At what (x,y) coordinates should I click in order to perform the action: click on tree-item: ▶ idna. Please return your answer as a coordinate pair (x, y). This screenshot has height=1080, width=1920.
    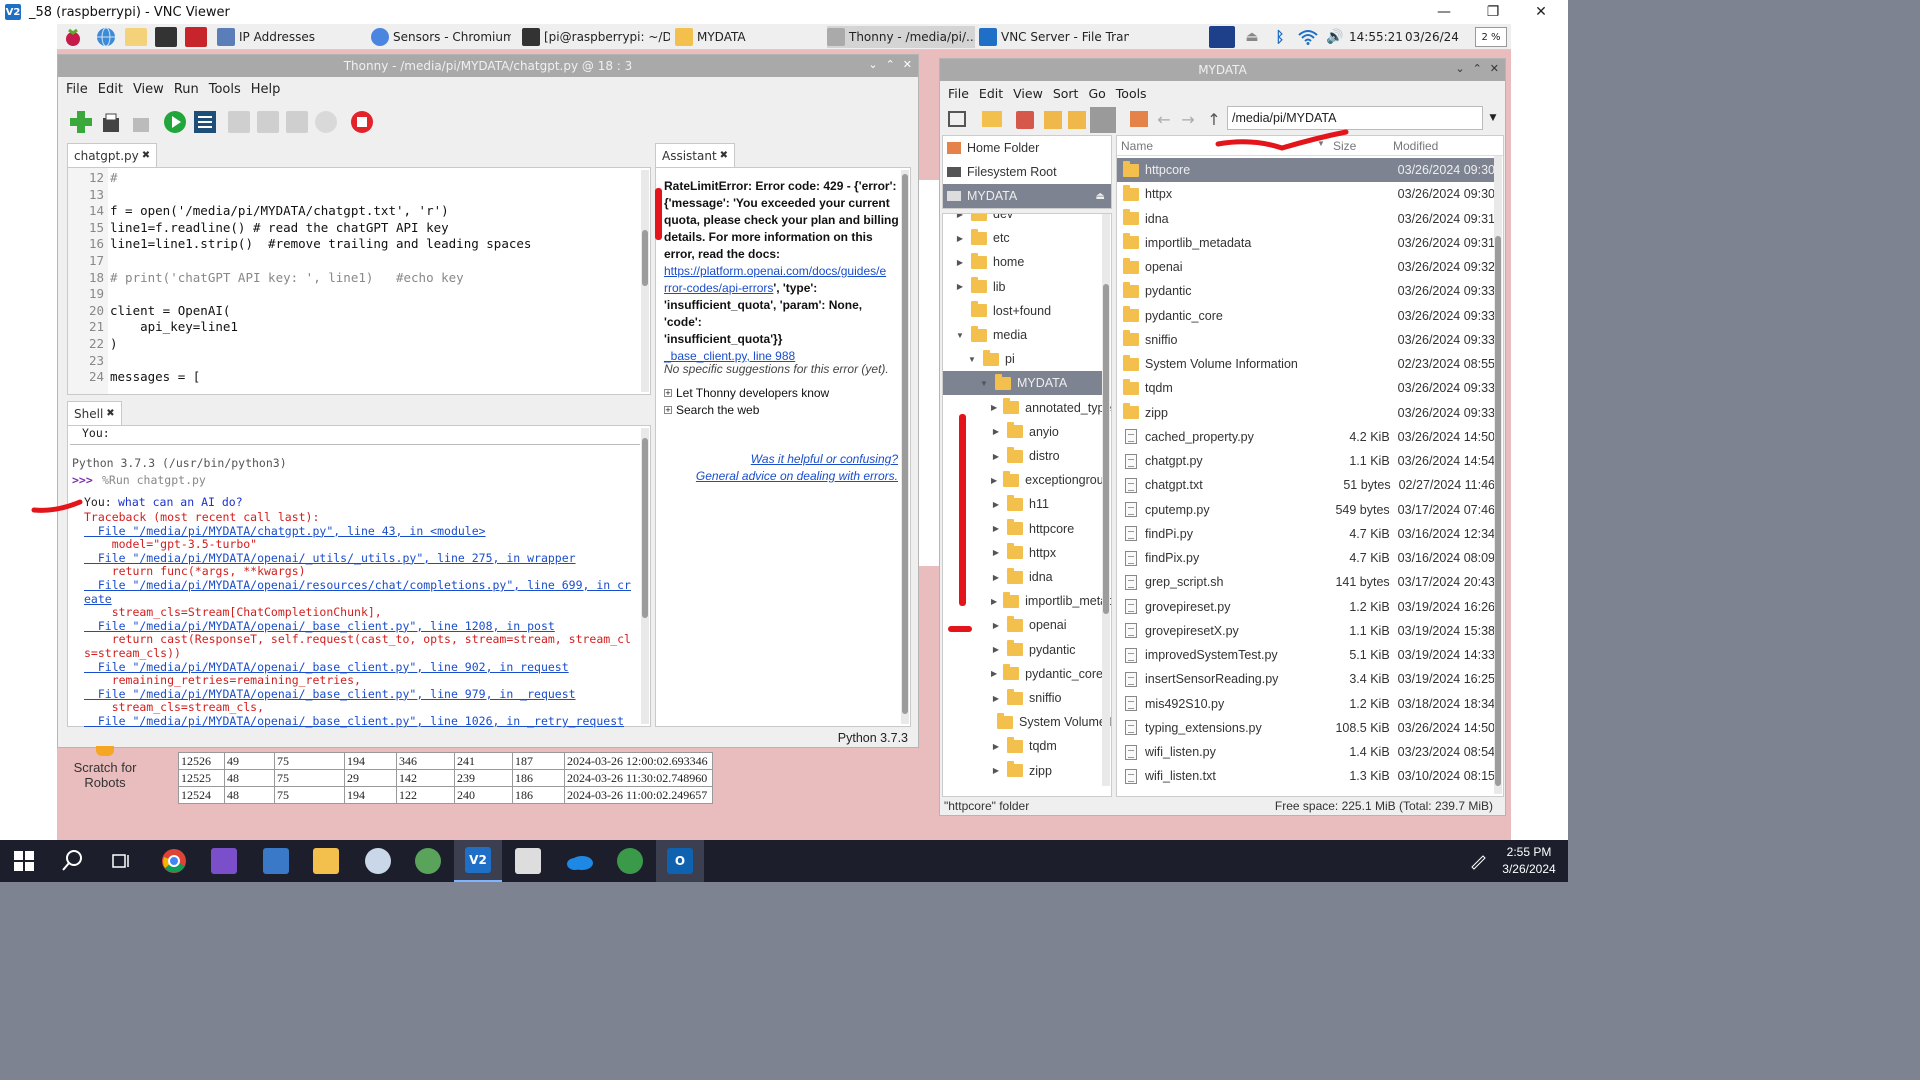
    Looking at the image, I should click on (1023, 577).